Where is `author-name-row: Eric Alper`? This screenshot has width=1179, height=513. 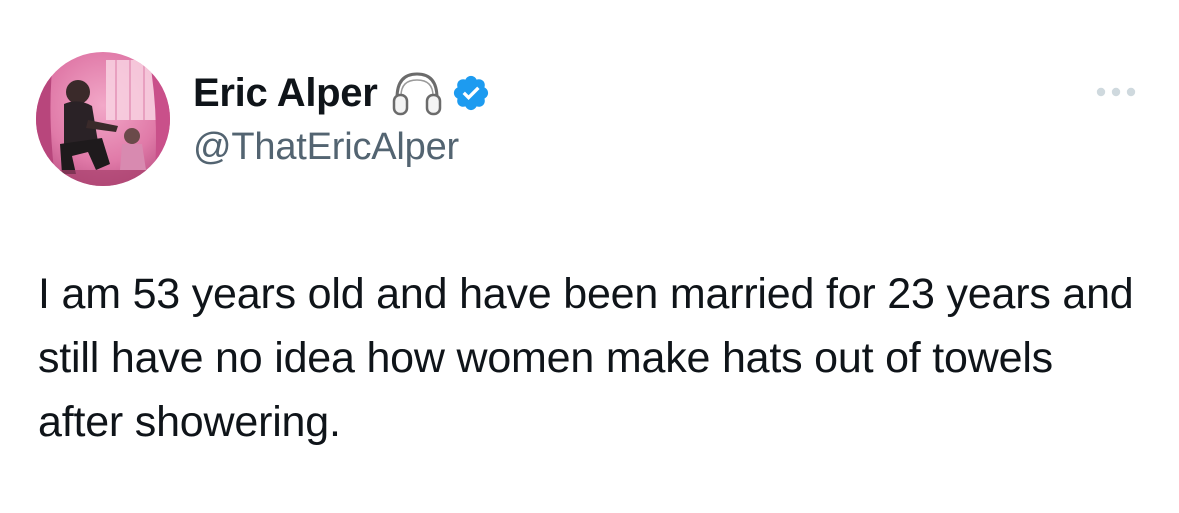 author-name-row: Eric Alper is located at coordinates (342, 93).